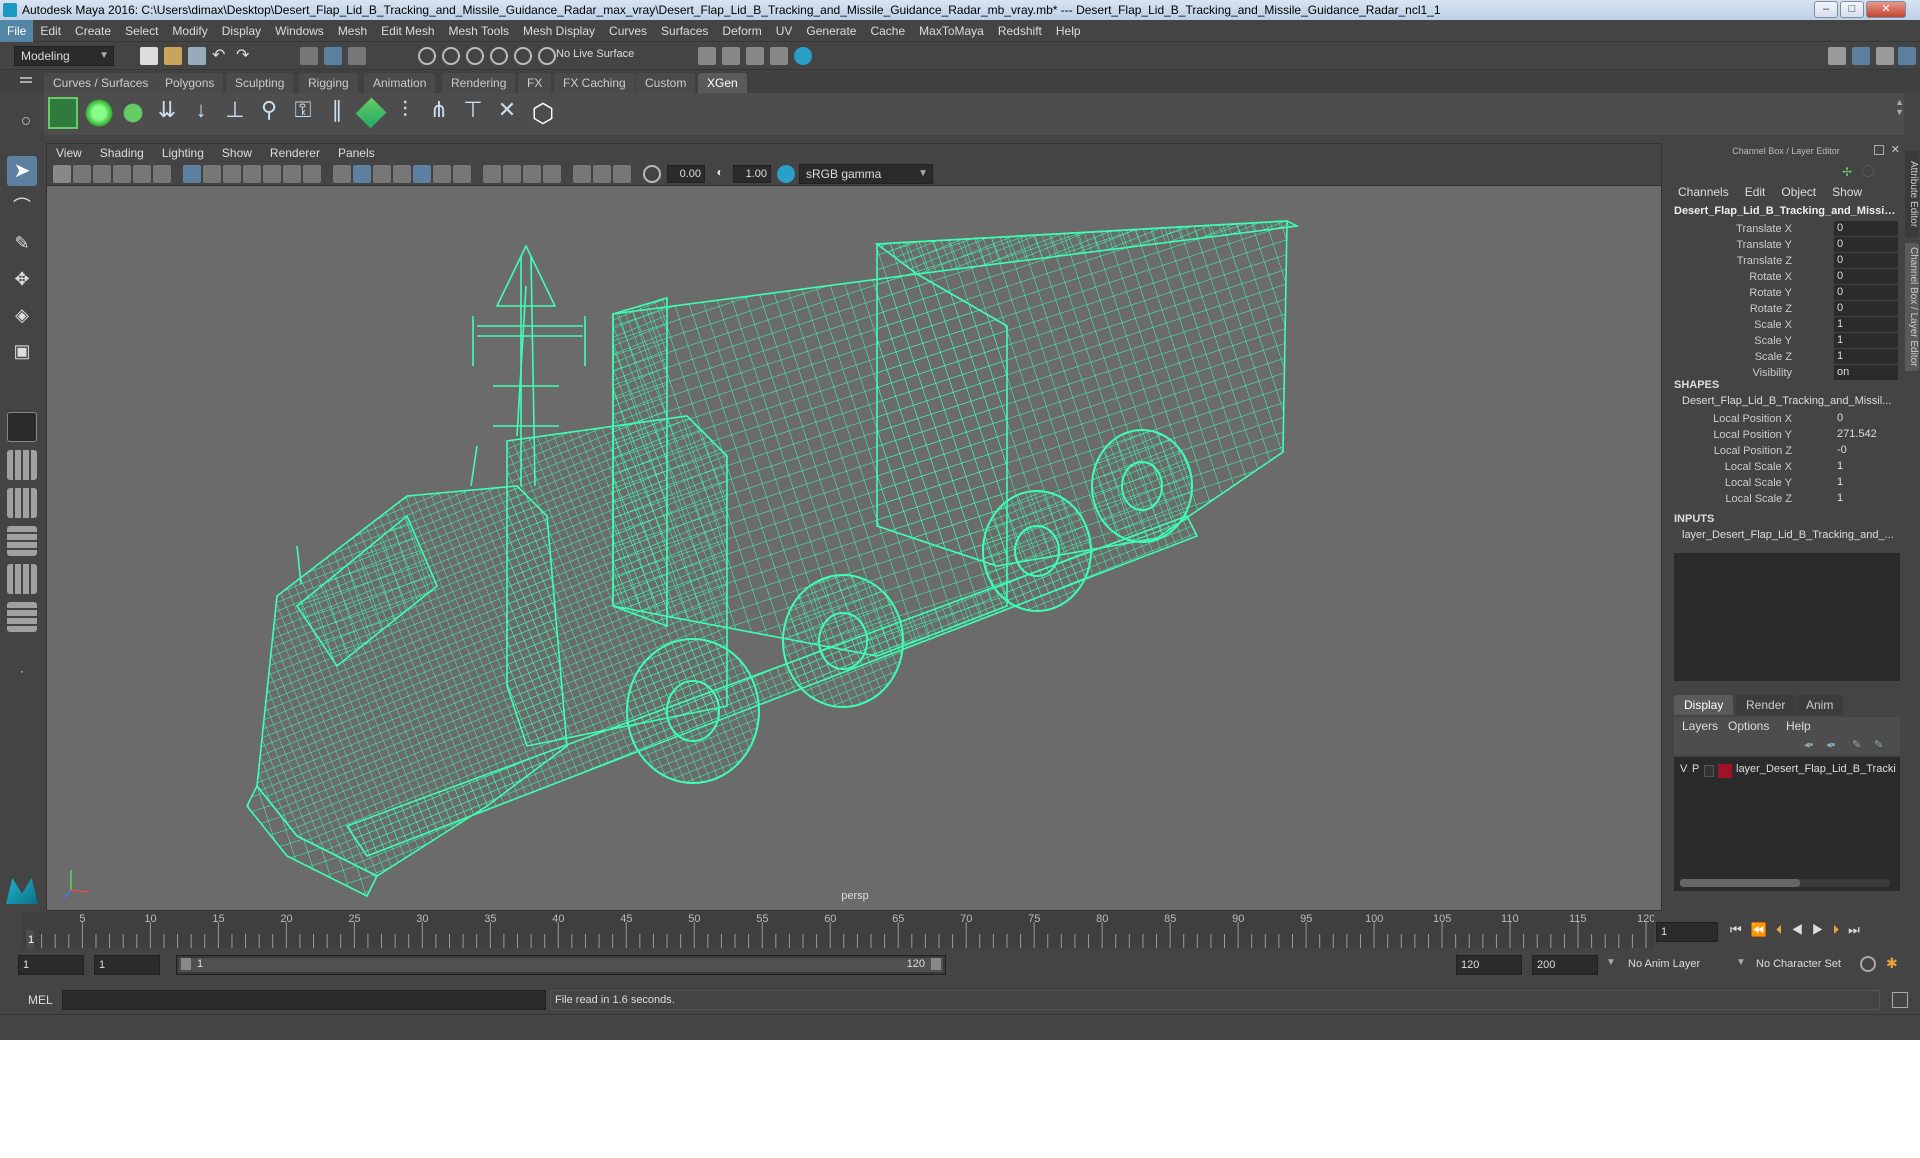  Describe the element at coordinates (1798, 964) in the screenshot. I see `character-set-dropdown: No Character Set` at that location.